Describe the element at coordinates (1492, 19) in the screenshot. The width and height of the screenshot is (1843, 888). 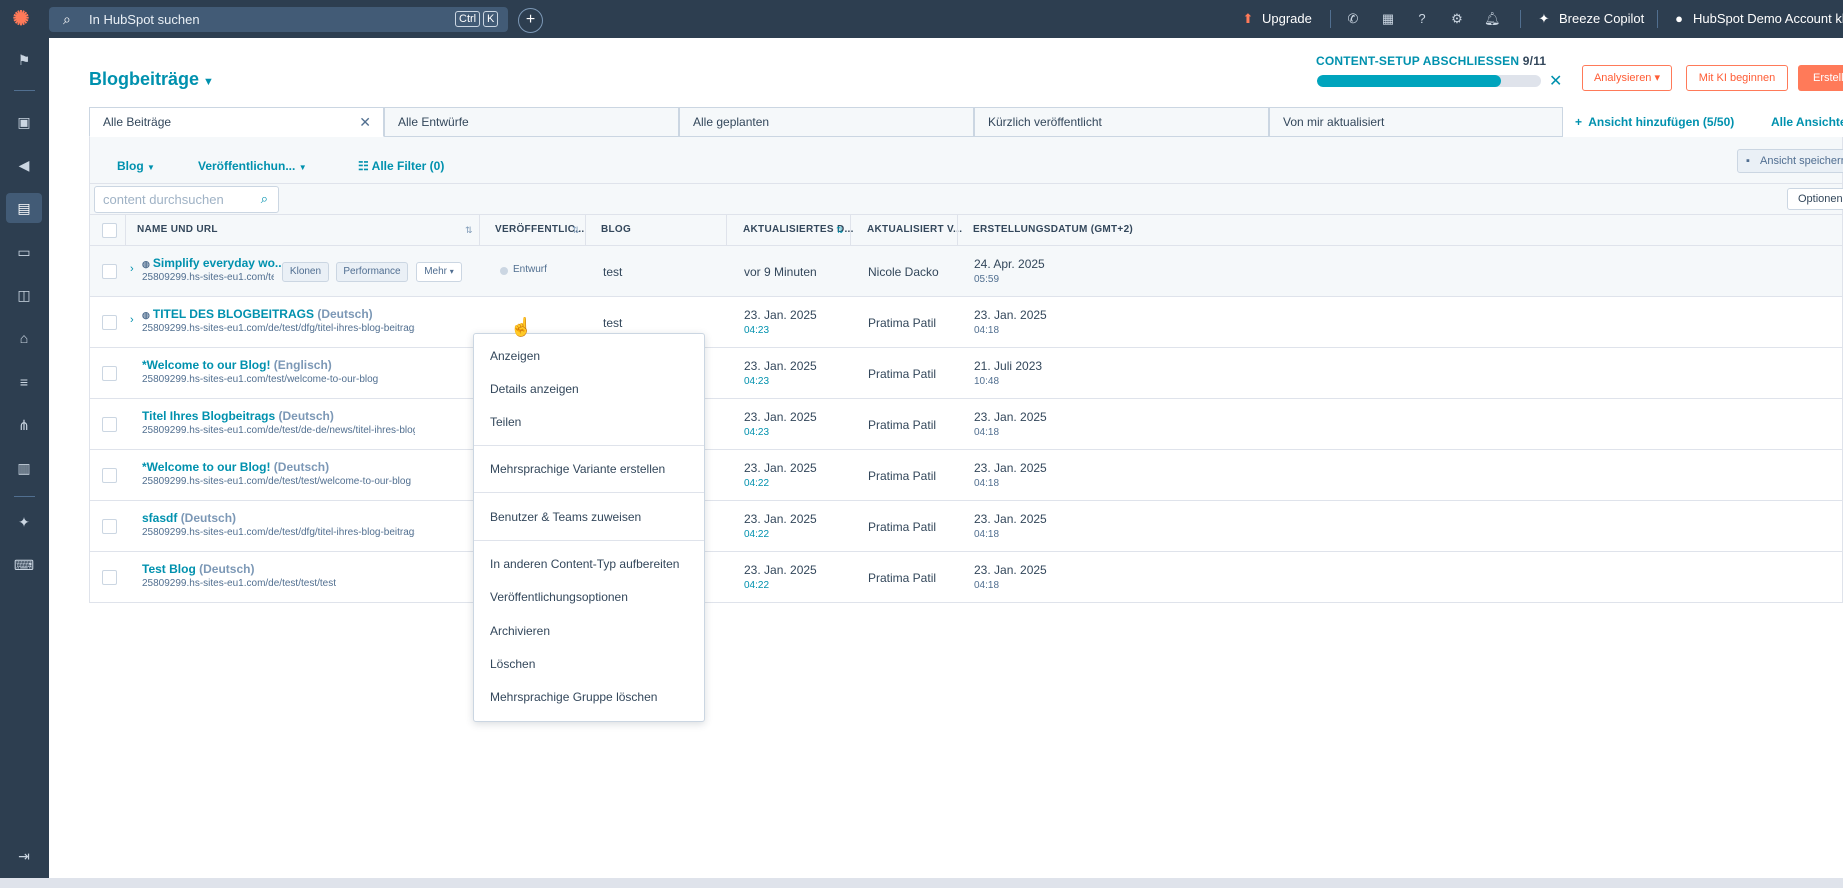
I see `notifications-icon: 🔔︎` at that location.